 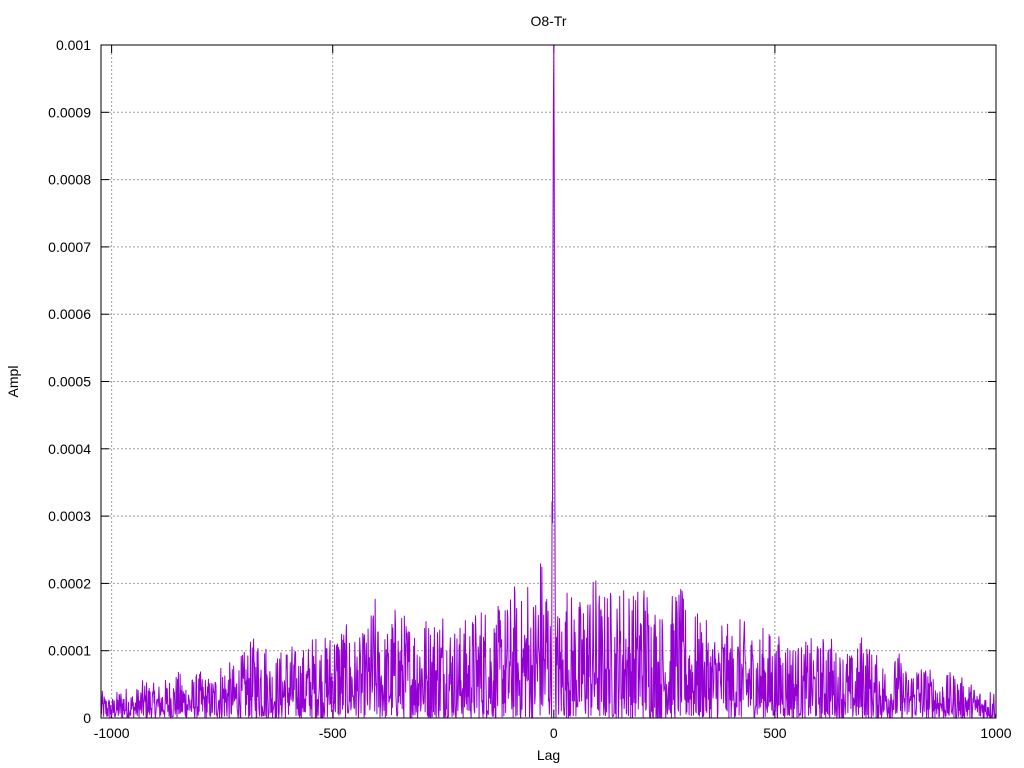 I want to click on y-tick-label: 0.0001, so click(x=69, y=651).